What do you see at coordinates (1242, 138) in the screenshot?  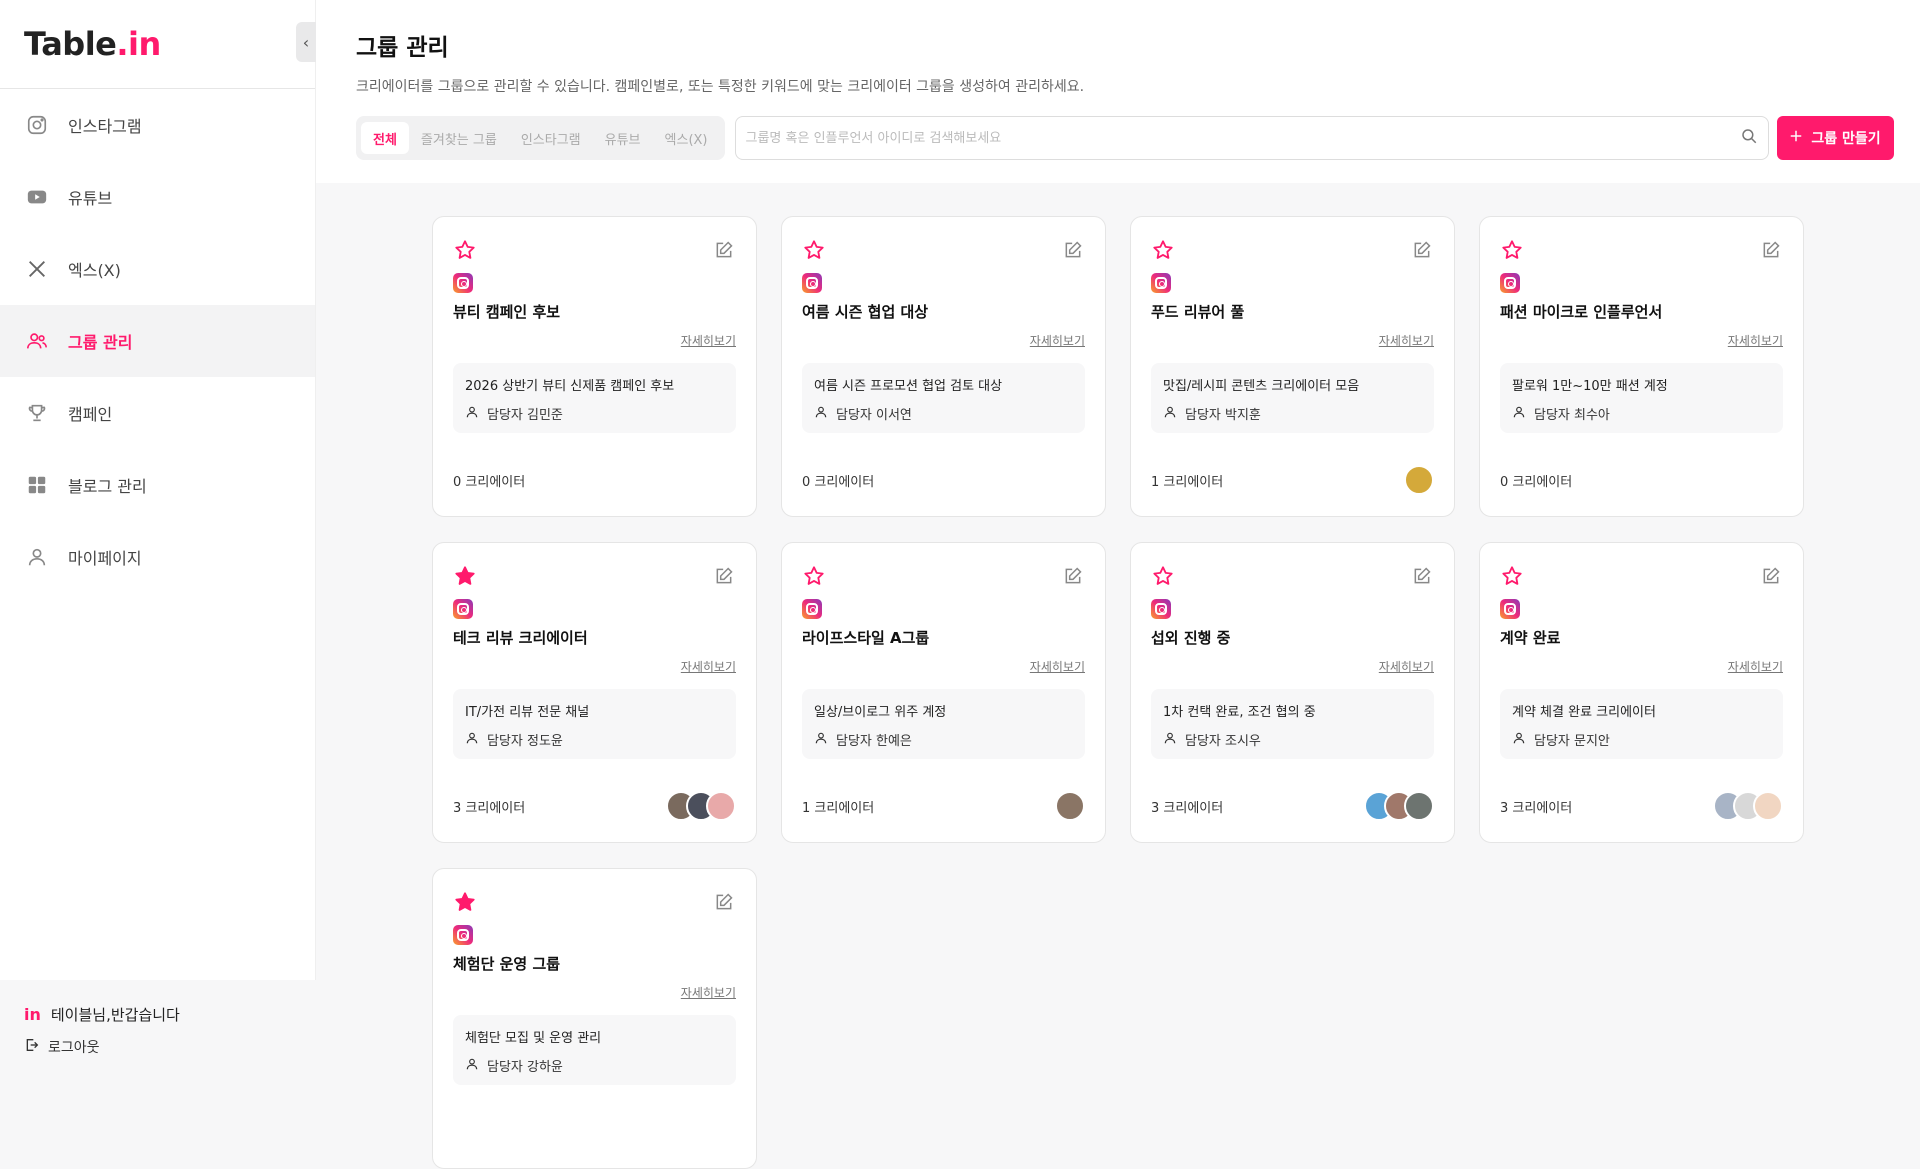 I see `search-input` at bounding box center [1242, 138].